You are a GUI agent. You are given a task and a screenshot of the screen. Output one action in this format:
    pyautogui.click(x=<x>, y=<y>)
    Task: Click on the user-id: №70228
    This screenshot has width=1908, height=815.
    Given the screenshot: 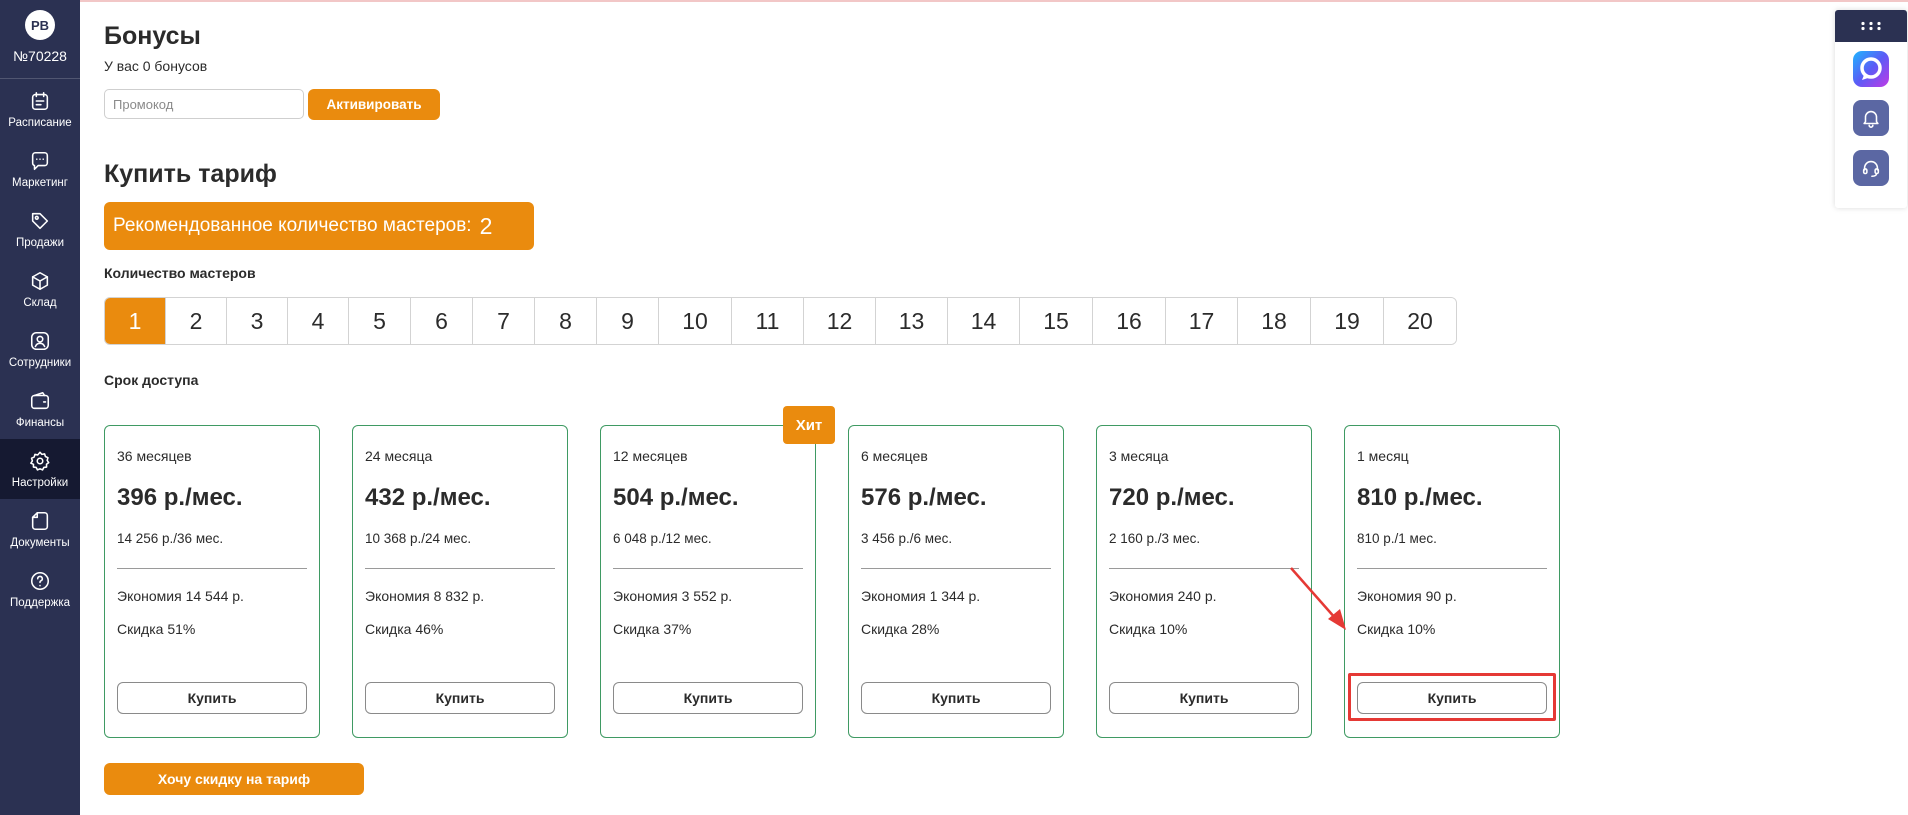 What is the action you would take?
    pyautogui.click(x=40, y=56)
    